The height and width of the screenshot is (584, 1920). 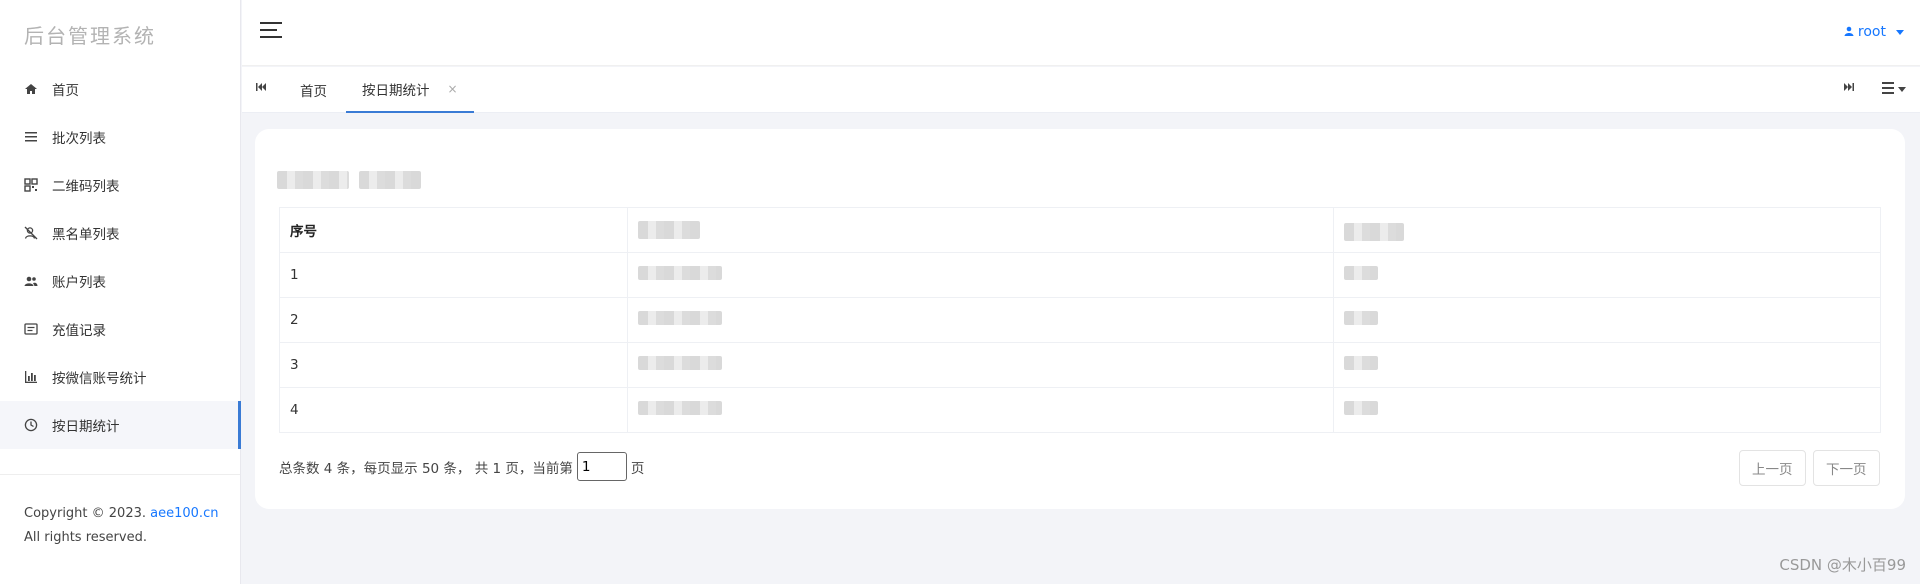 I want to click on tab-date-stats: 按日期统计 ×, so click(x=410, y=90).